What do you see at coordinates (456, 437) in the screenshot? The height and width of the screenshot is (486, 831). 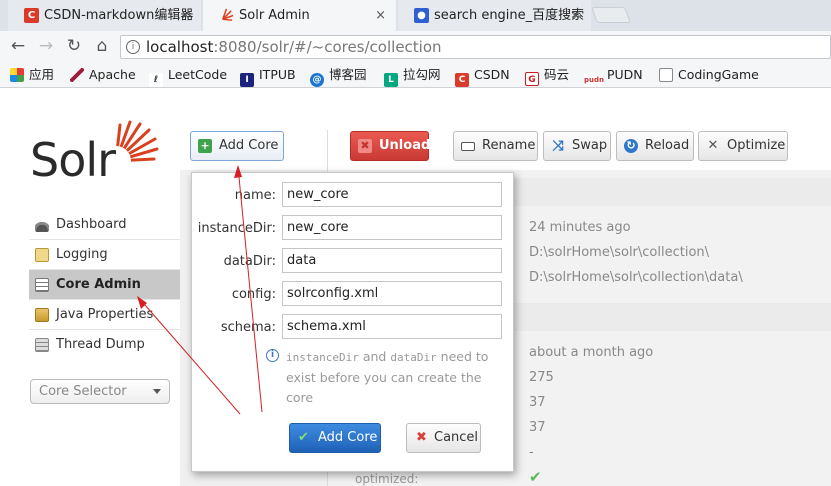 I see `dialog-cancel-label: Cancel` at bounding box center [456, 437].